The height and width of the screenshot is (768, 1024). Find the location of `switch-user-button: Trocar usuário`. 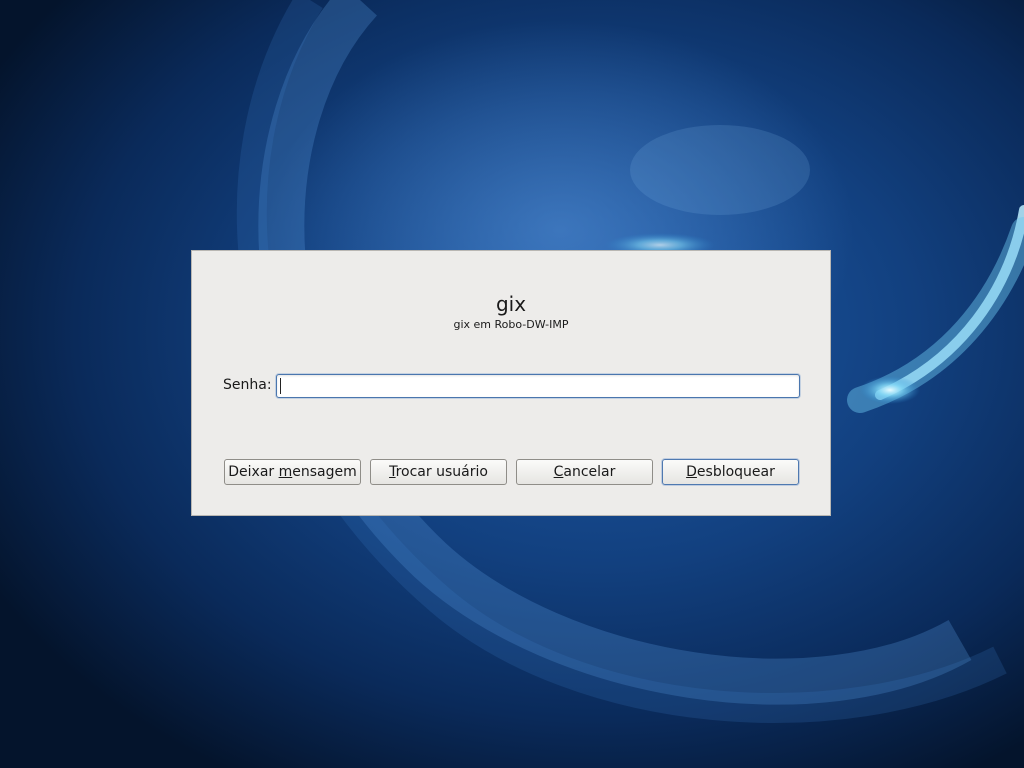

switch-user-button: Trocar usuário is located at coordinates (438, 472).